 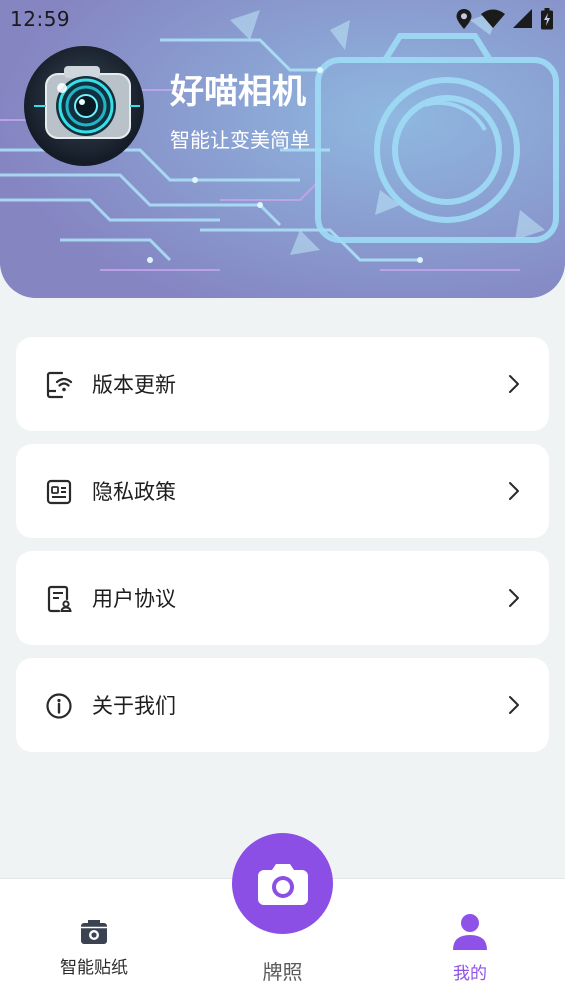 What do you see at coordinates (282, 705) in the screenshot?
I see `menu-item-about-us: 关于我们` at bounding box center [282, 705].